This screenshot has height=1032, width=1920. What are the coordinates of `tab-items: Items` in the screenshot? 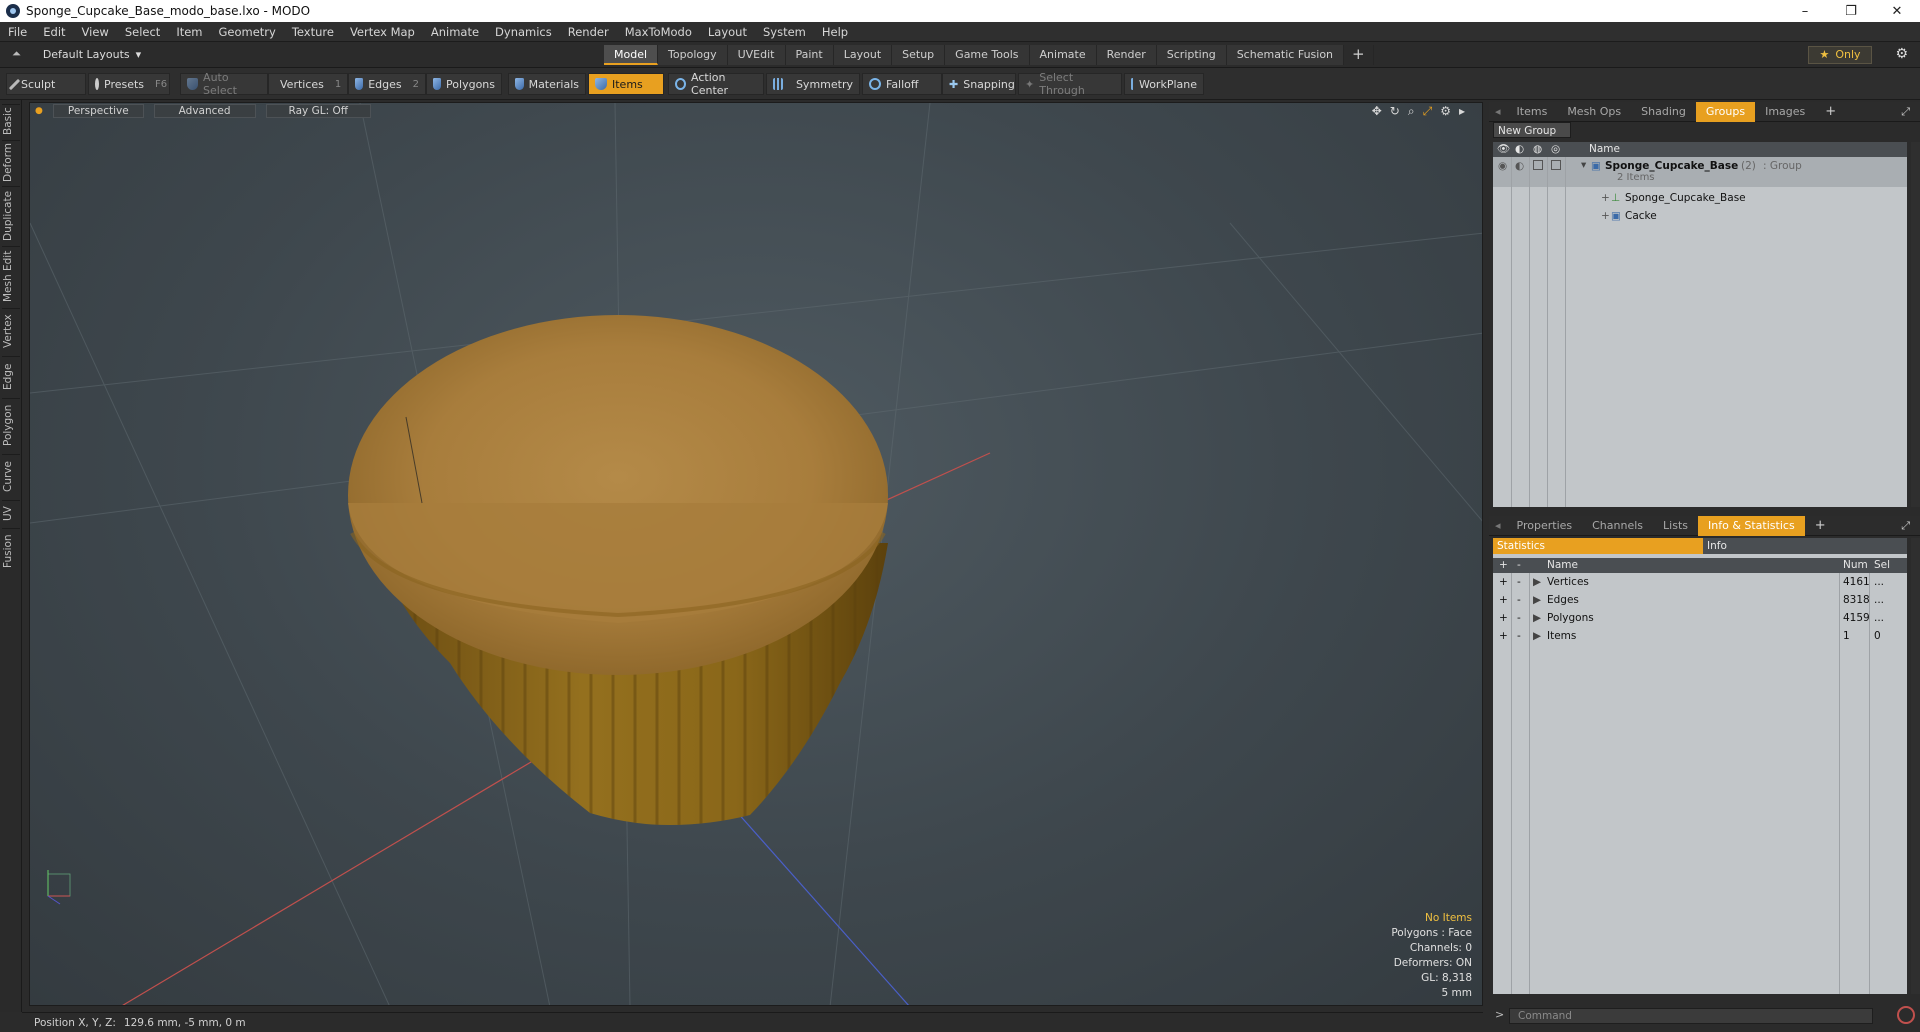 It's located at (1532, 112).